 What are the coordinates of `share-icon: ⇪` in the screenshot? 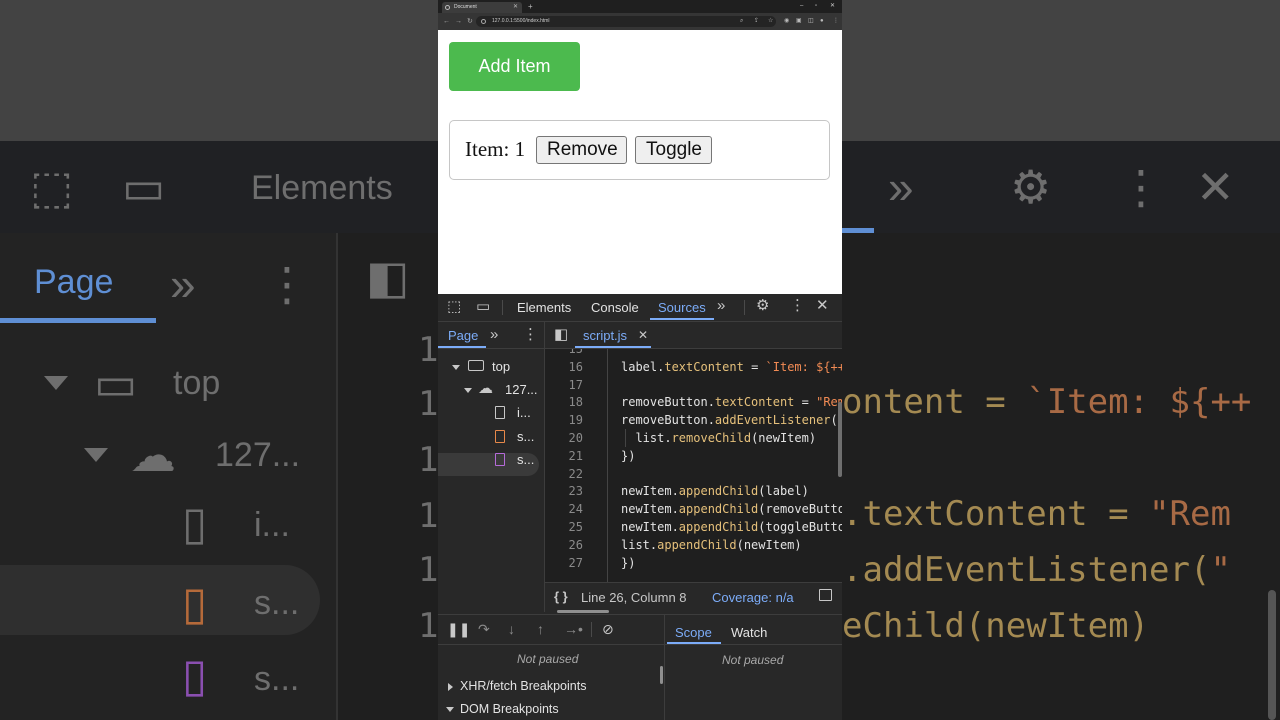 It's located at (756, 21).